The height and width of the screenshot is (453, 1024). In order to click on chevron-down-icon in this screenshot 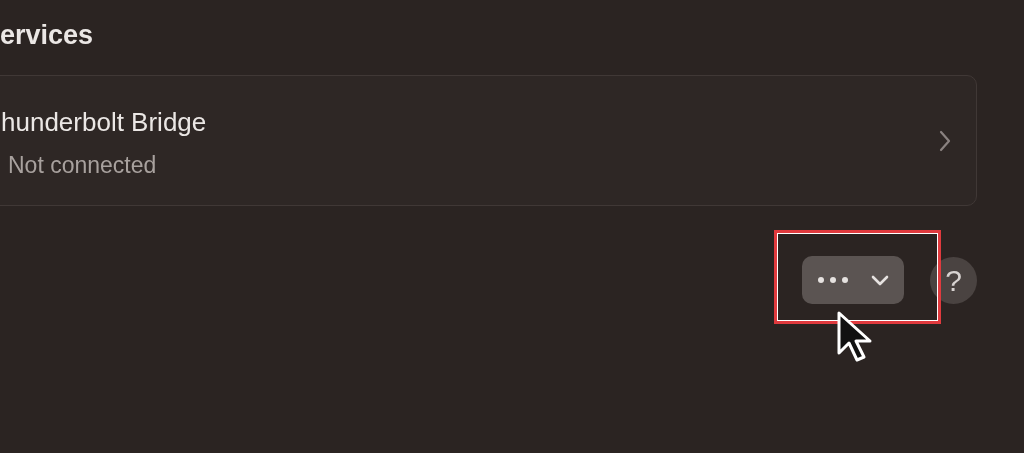, I will do `click(880, 280)`.